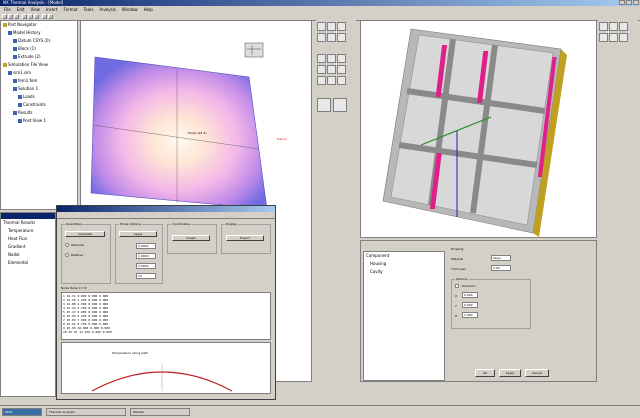 This screenshot has height=418, width=640. What do you see at coordinates (470, 315) in the screenshot?
I see `z-field: 1.000` at bounding box center [470, 315].